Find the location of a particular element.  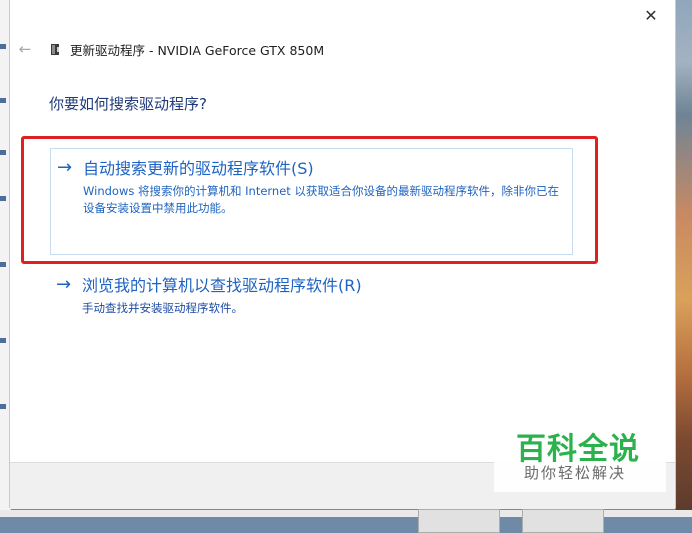

device-icon is located at coordinates (55, 49).